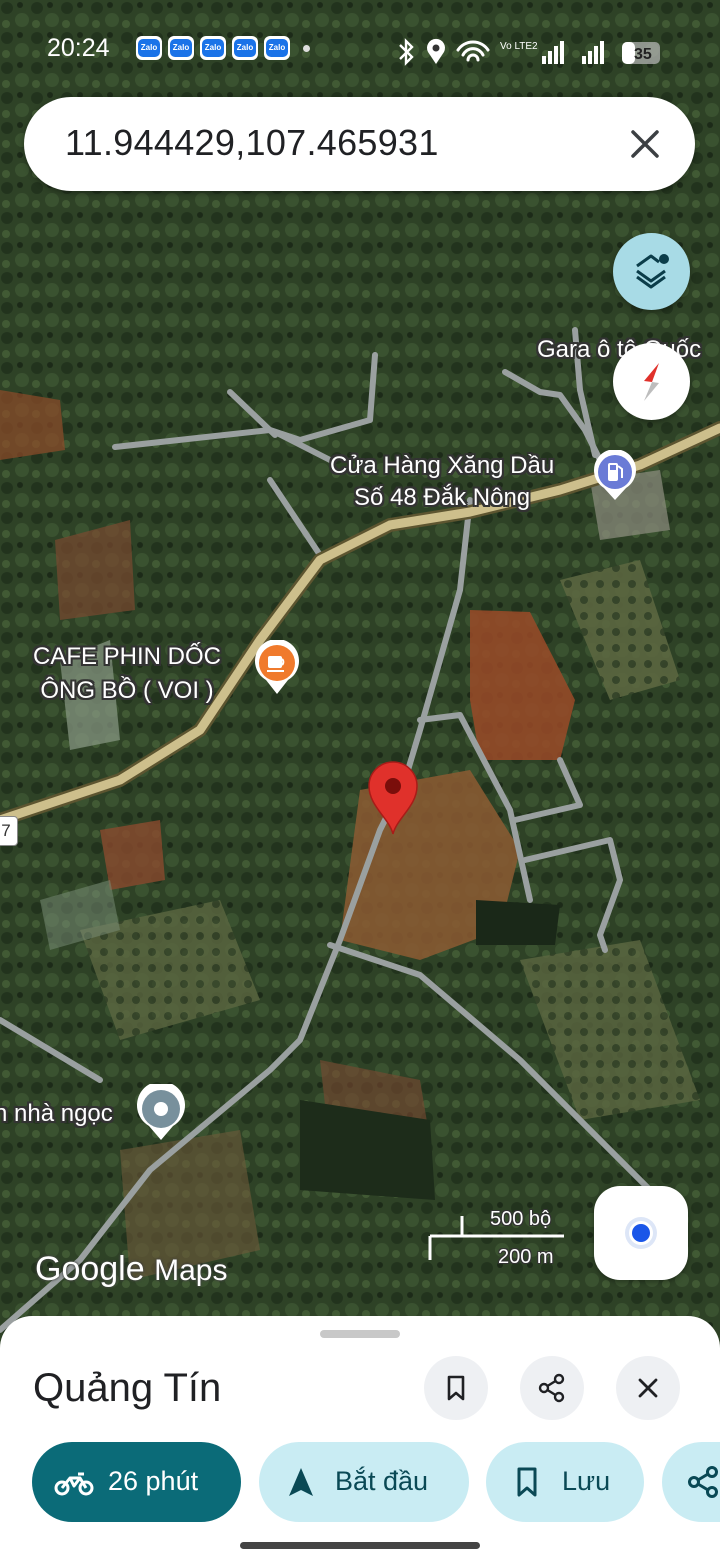 The image size is (720, 1563). I want to click on gas-station-icon, so click(615, 474).